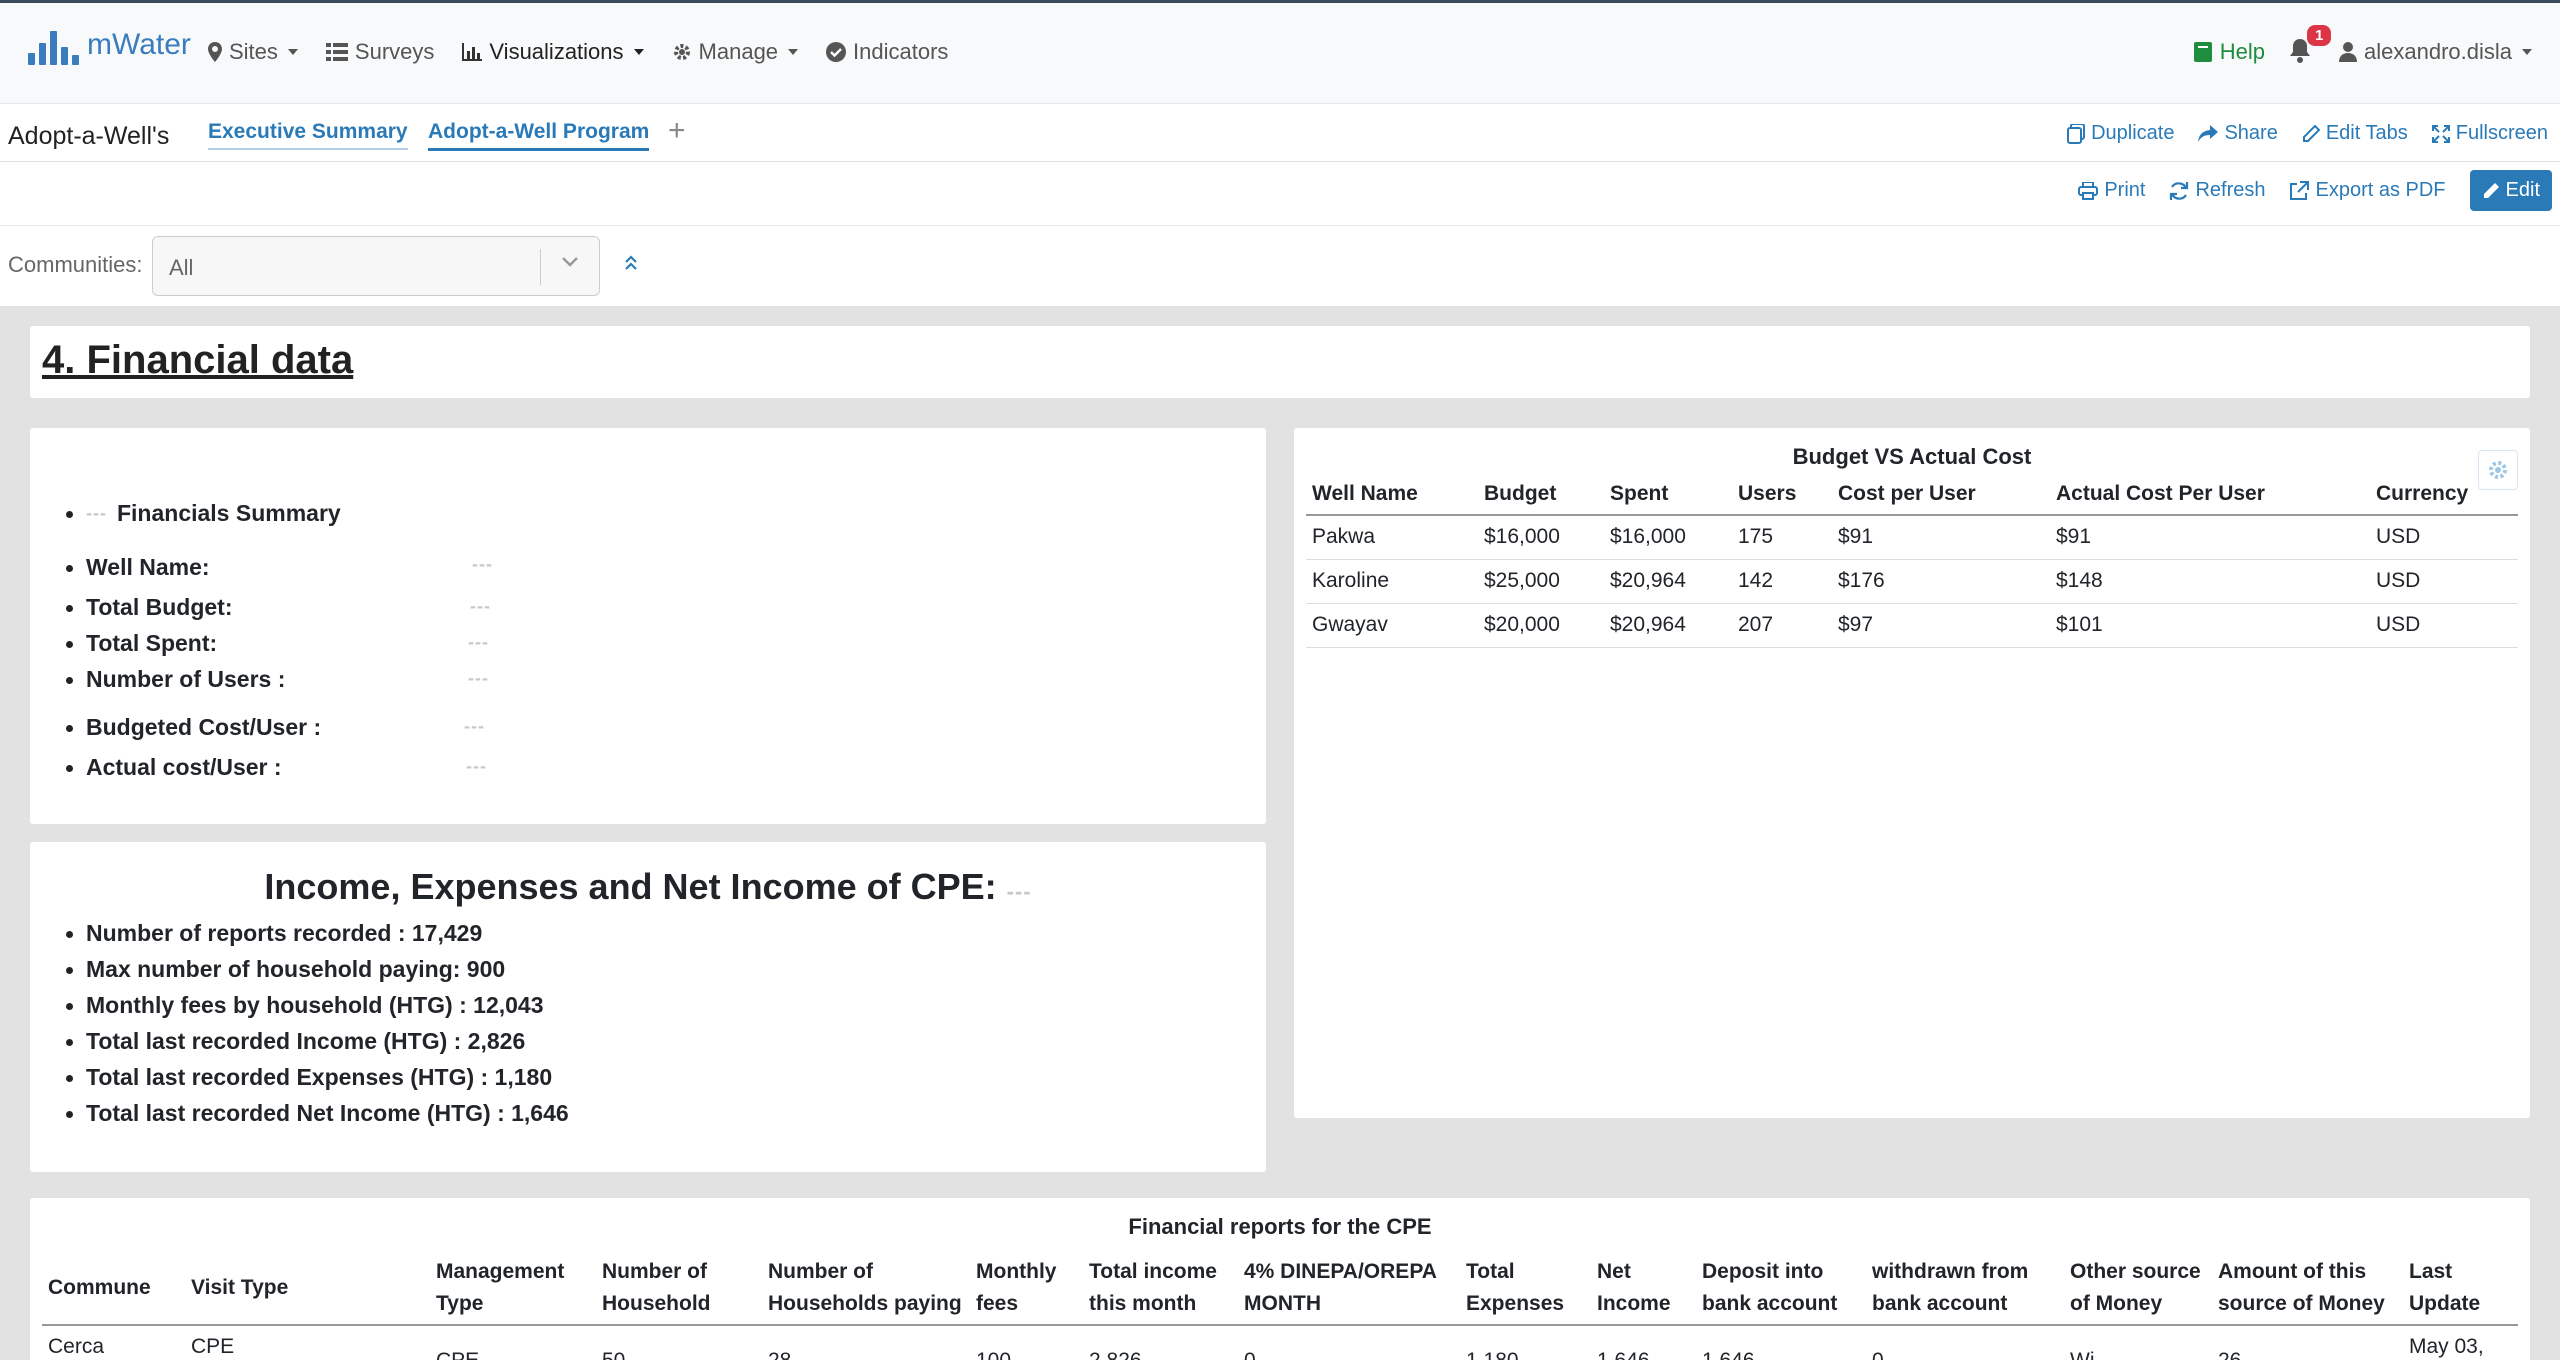  What do you see at coordinates (308, 135) in the screenshot?
I see `tab-executive-summary: Executive Summary` at bounding box center [308, 135].